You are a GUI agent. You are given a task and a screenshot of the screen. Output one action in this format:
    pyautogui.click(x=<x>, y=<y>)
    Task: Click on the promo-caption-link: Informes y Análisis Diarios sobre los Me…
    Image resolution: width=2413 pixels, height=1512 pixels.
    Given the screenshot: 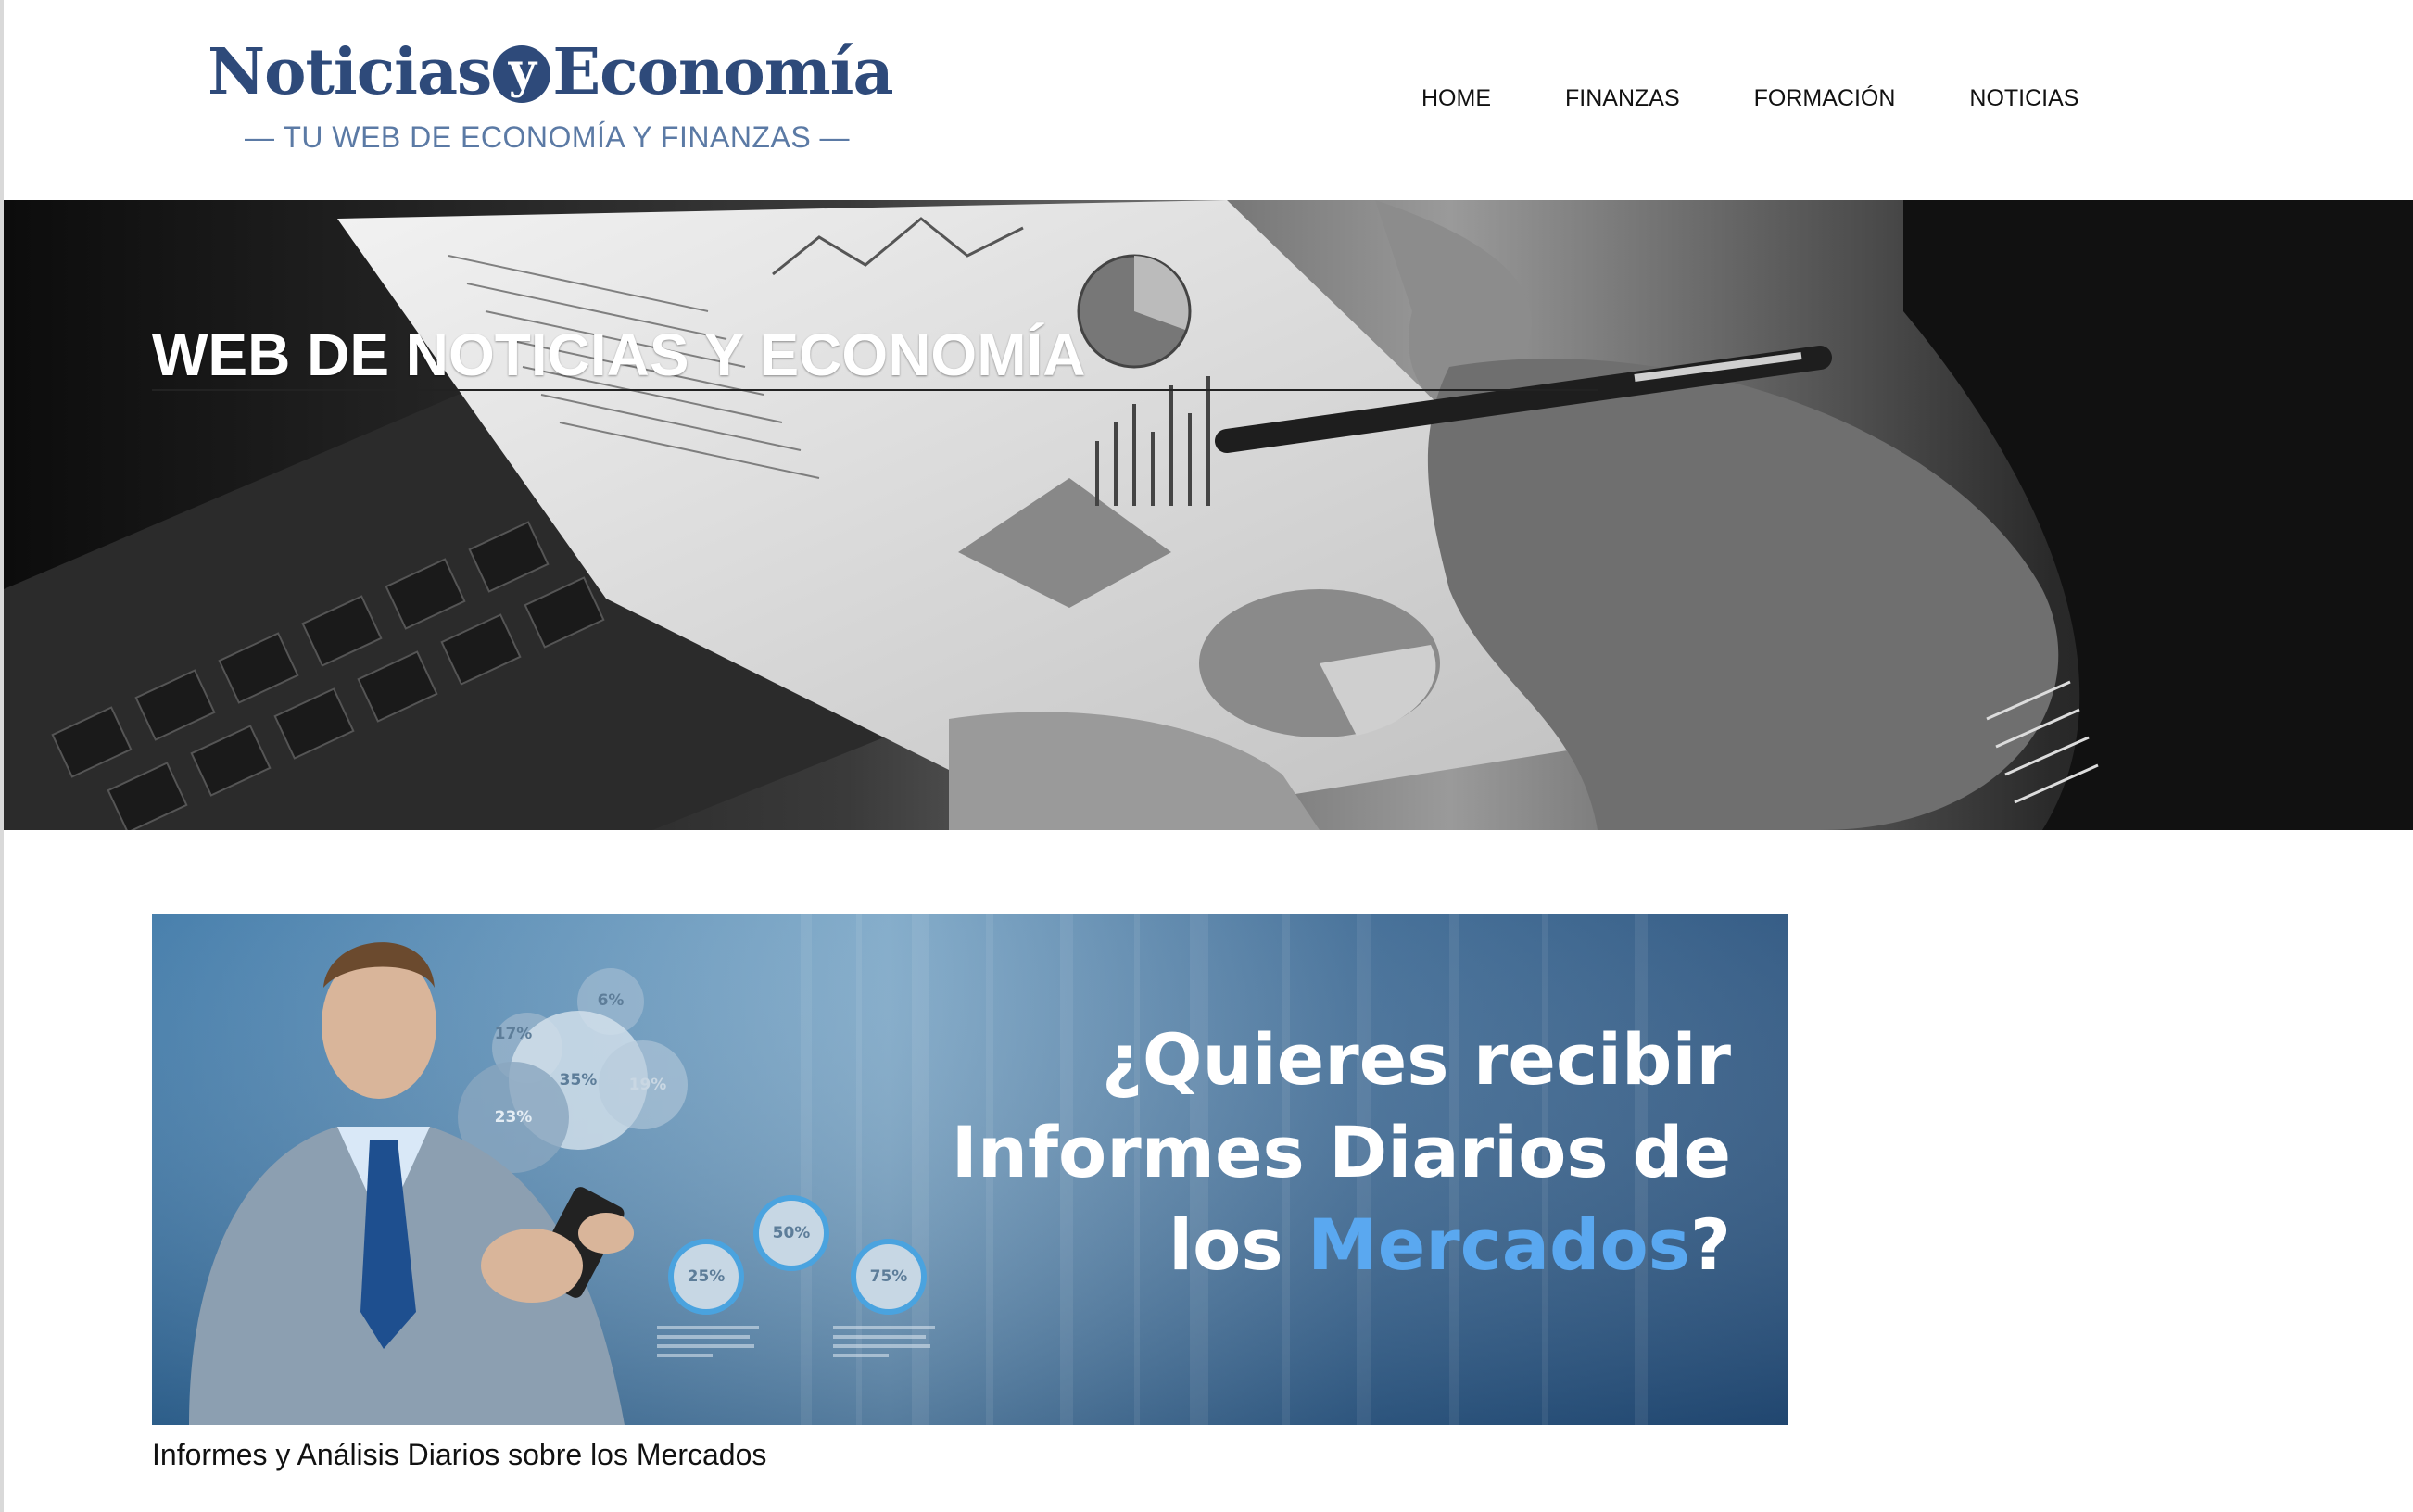 What is the action you would take?
    pyautogui.click(x=459, y=1455)
    